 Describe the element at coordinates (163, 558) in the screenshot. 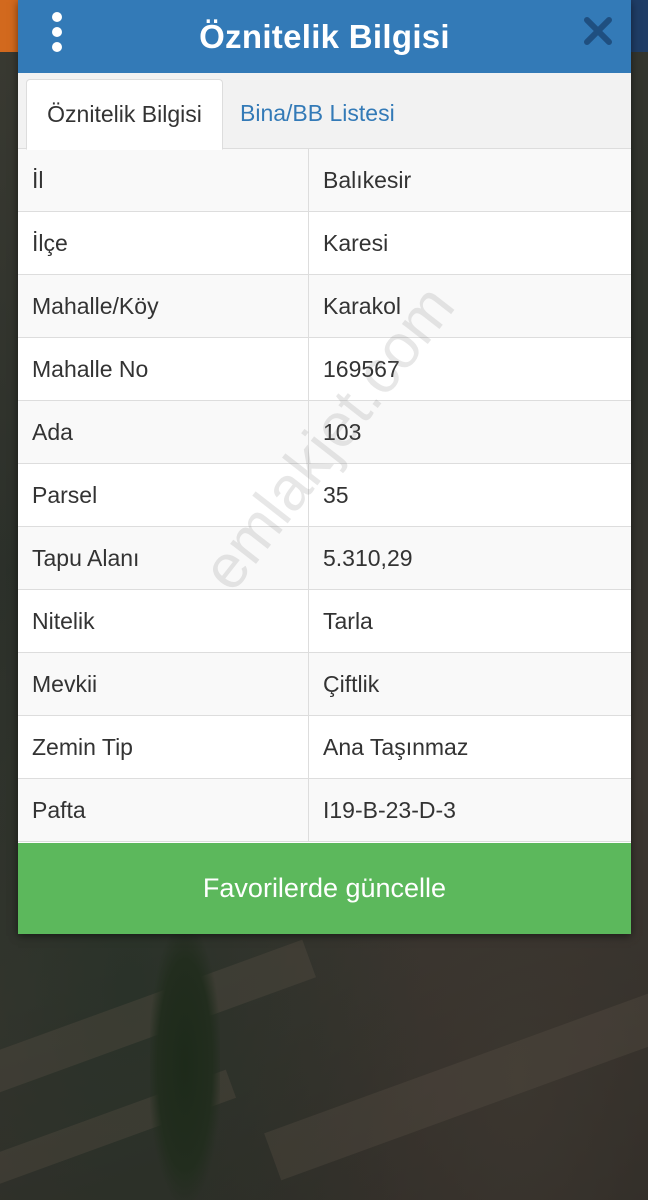

I see `attribute-key: Tapu Alanı` at that location.